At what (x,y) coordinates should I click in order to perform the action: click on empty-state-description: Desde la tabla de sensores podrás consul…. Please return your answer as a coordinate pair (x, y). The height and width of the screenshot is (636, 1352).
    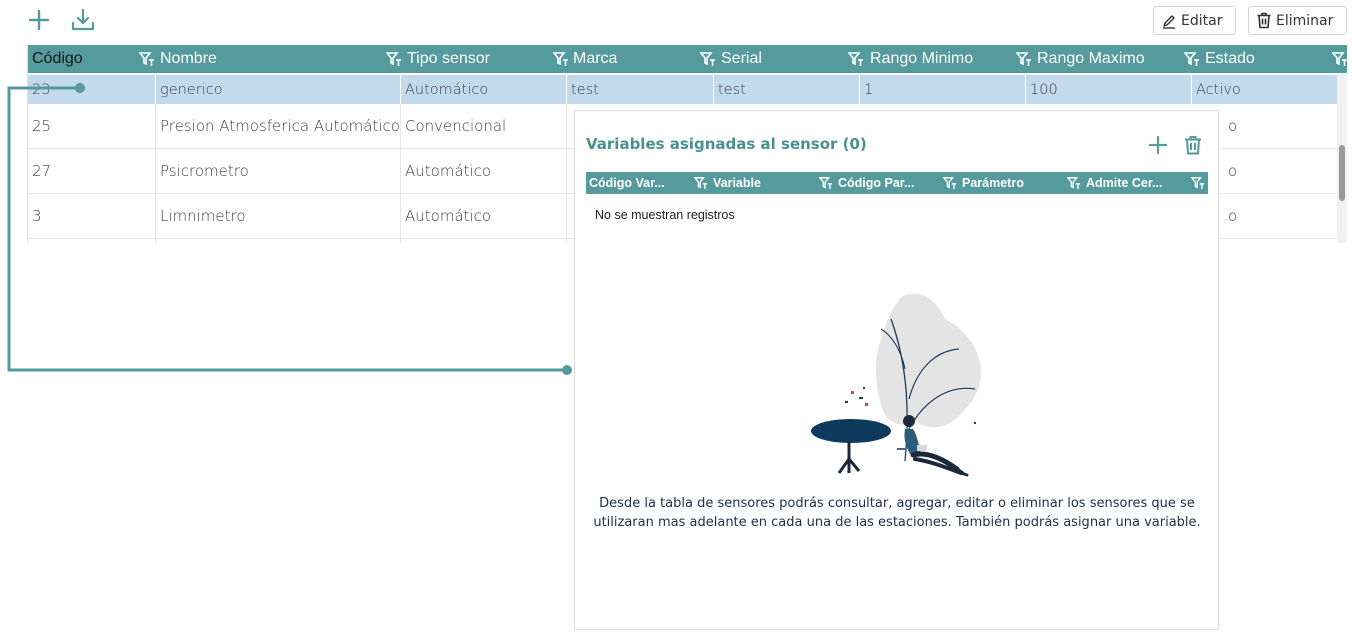
    Looking at the image, I should click on (897, 513).